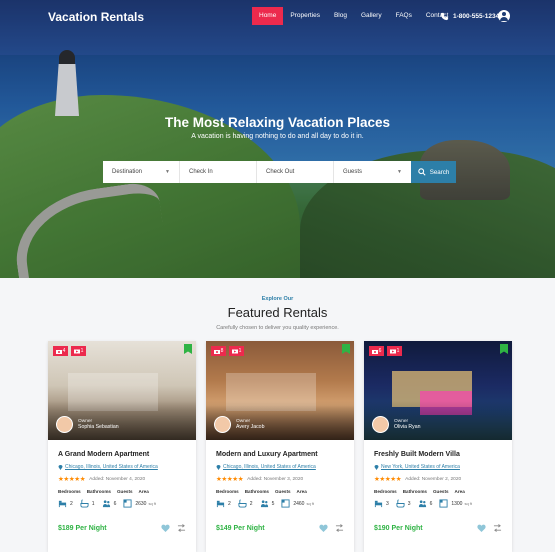 This screenshot has height=552, width=555. Describe the element at coordinates (438, 390) in the screenshot. I see `rental-photo: 6 1 Owner Olivia Ryan` at that location.